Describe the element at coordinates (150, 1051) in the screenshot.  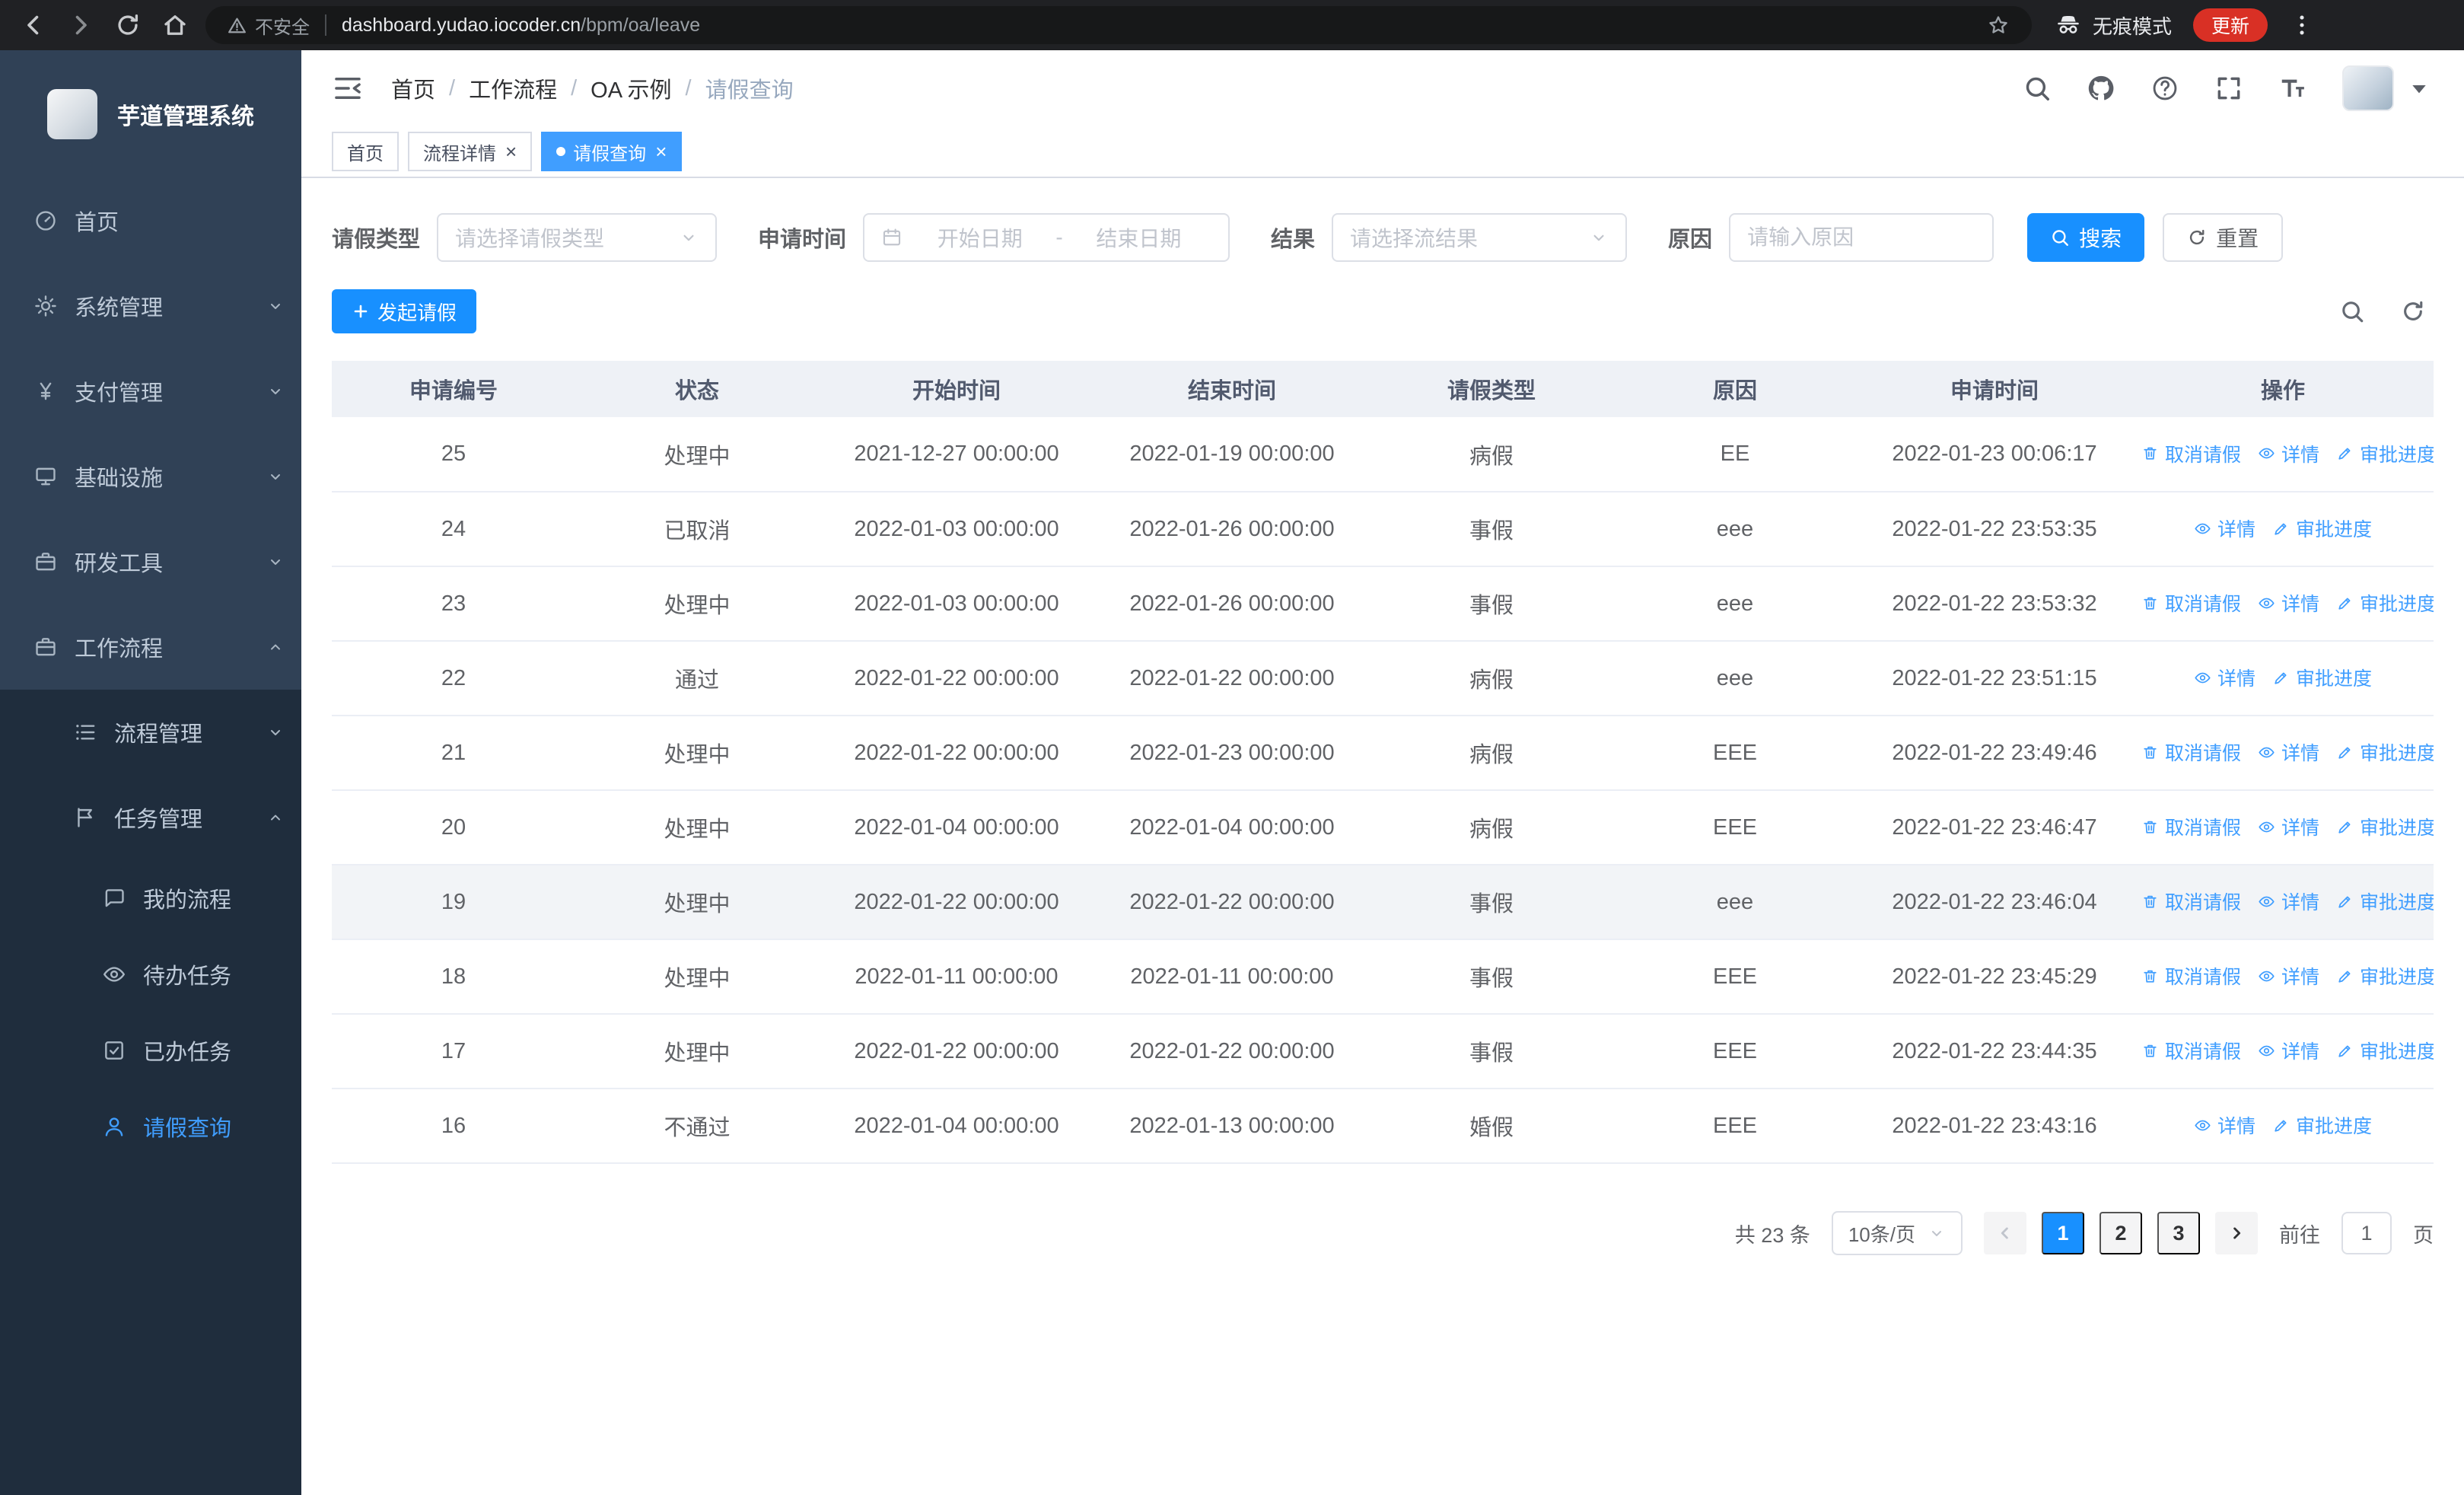
I see `sidebar-item-done-tasks: 已办任务` at that location.